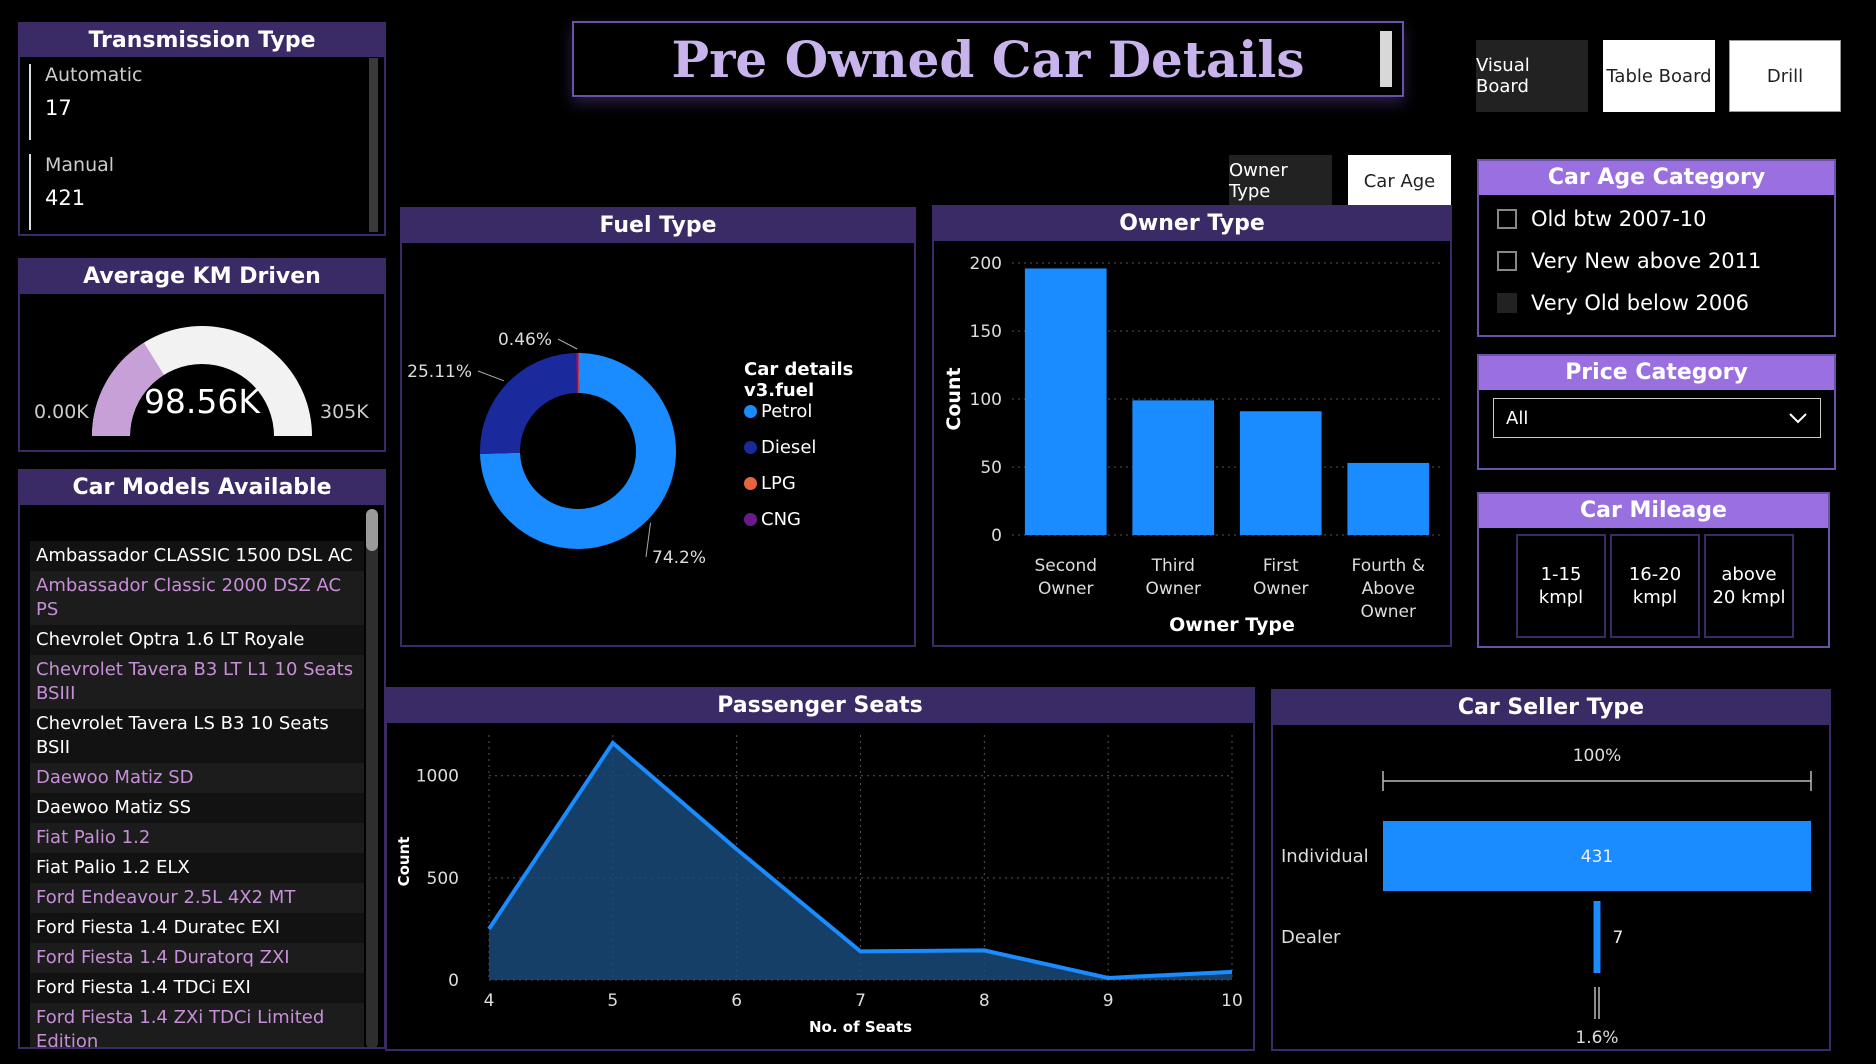  What do you see at coordinates (1785, 76) in the screenshot?
I see `drill-button: Drill` at bounding box center [1785, 76].